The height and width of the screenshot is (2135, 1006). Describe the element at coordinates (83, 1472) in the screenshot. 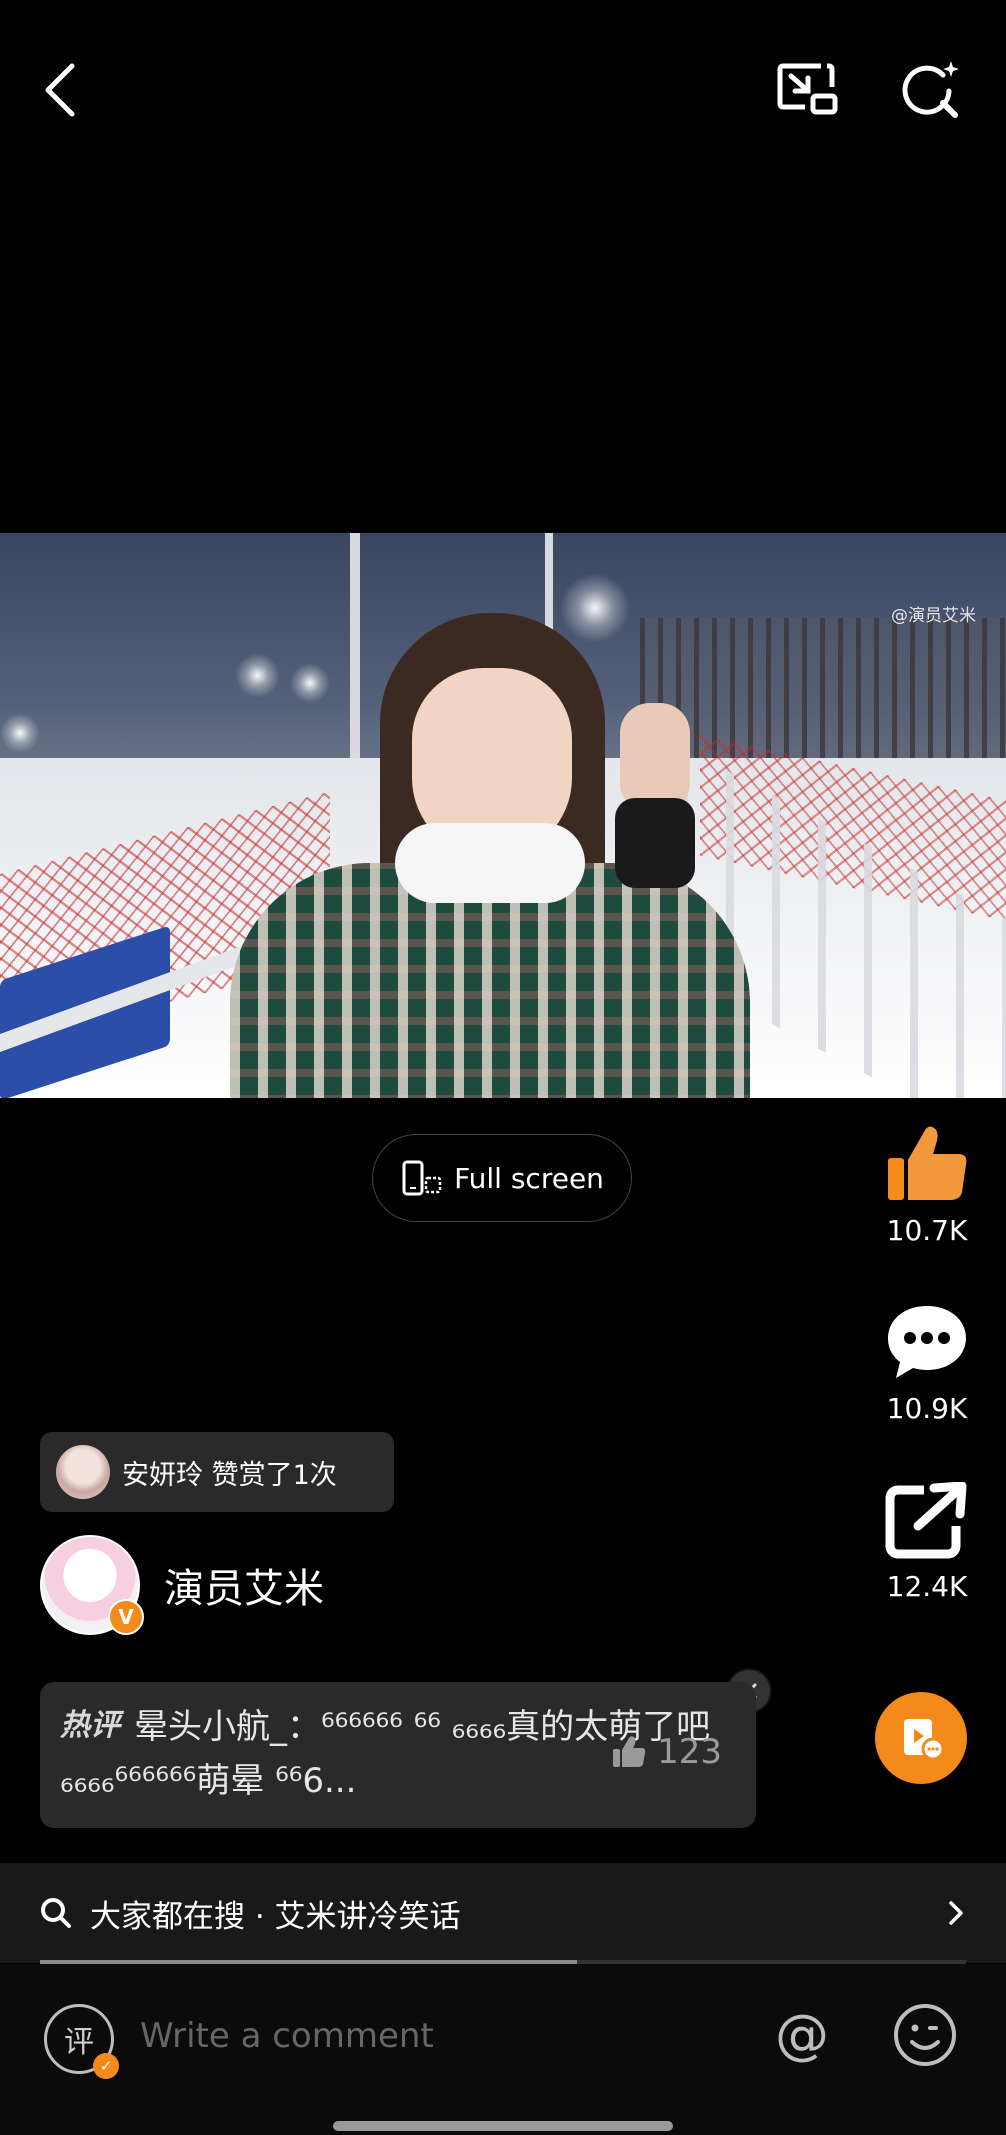

I see `gift-user-avatar` at that location.